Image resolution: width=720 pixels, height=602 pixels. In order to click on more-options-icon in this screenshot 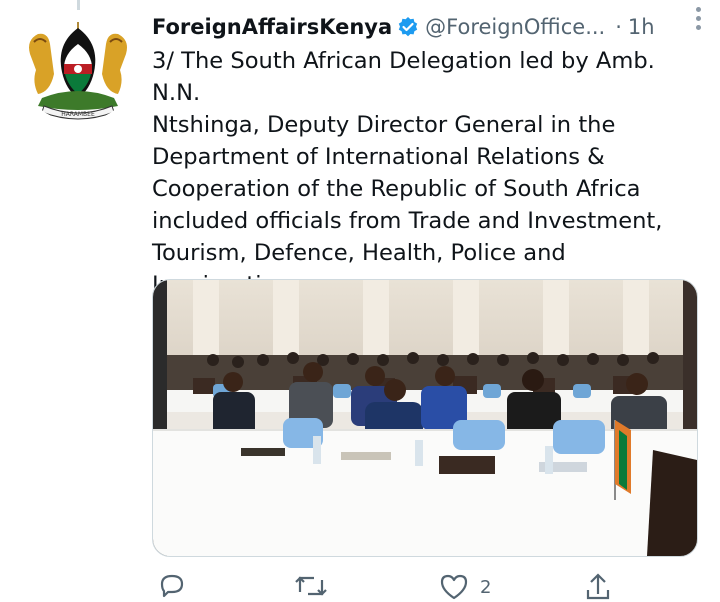, I will do `click(698, 18)`.